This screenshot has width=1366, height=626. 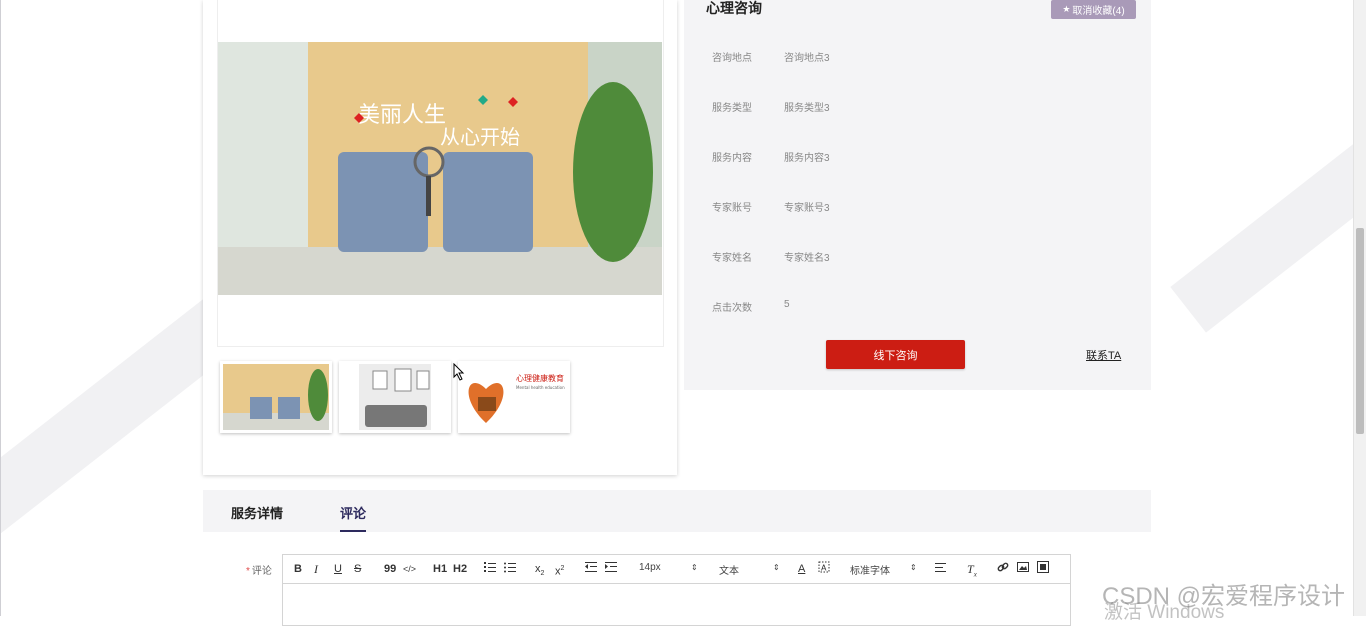 I want to click on info-label: 专家账号, so click(x=732, y=208).